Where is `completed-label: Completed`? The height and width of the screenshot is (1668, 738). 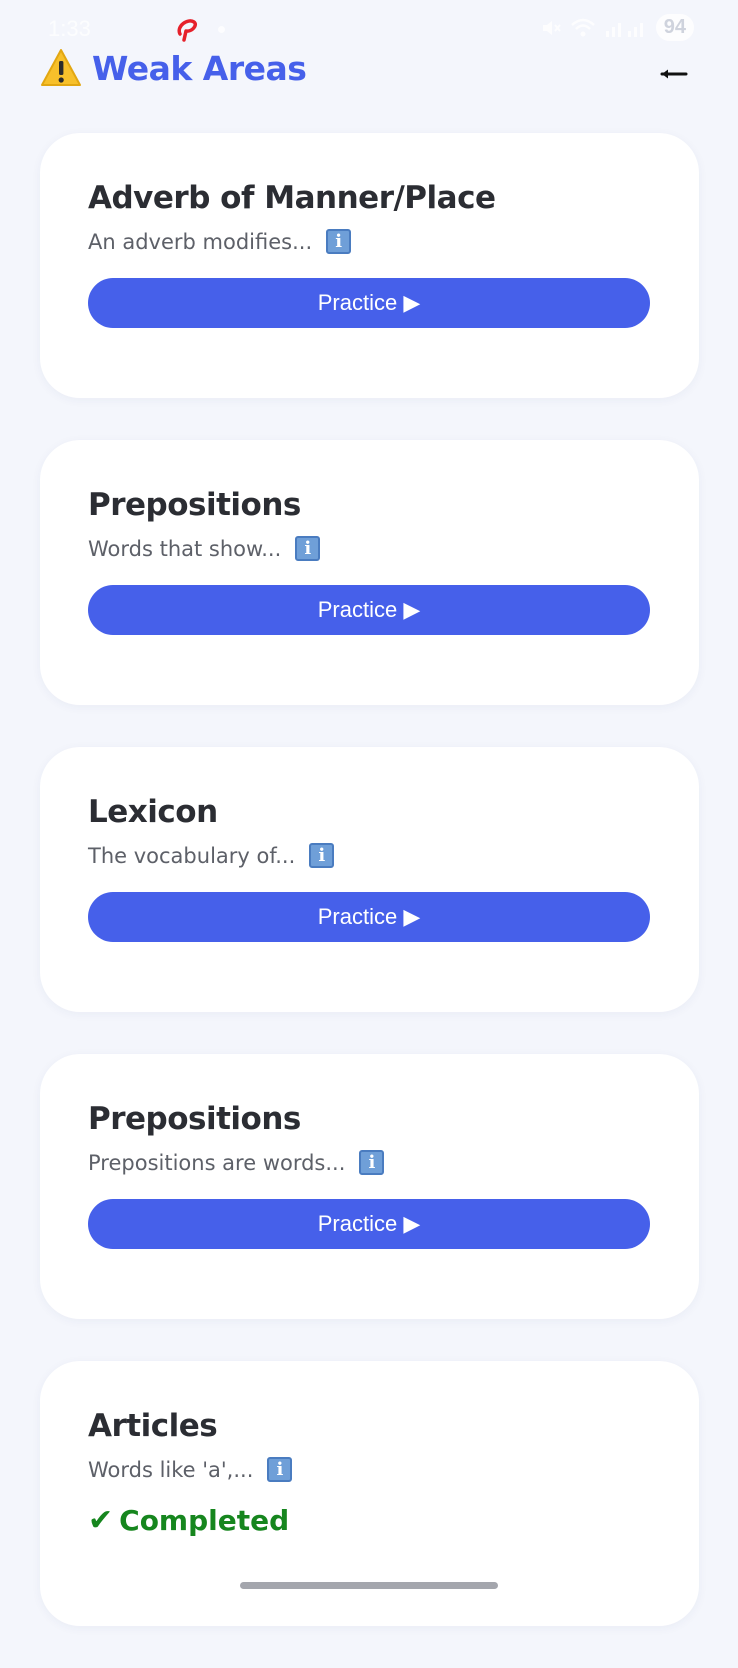
completed-label: Completed is located at coordinates (204, 1520).